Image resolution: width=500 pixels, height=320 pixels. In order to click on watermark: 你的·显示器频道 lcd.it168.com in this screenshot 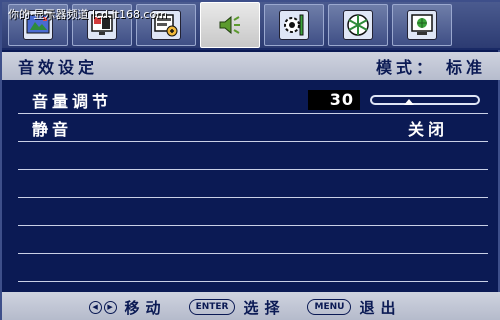, I will do `click(87, 14)`.